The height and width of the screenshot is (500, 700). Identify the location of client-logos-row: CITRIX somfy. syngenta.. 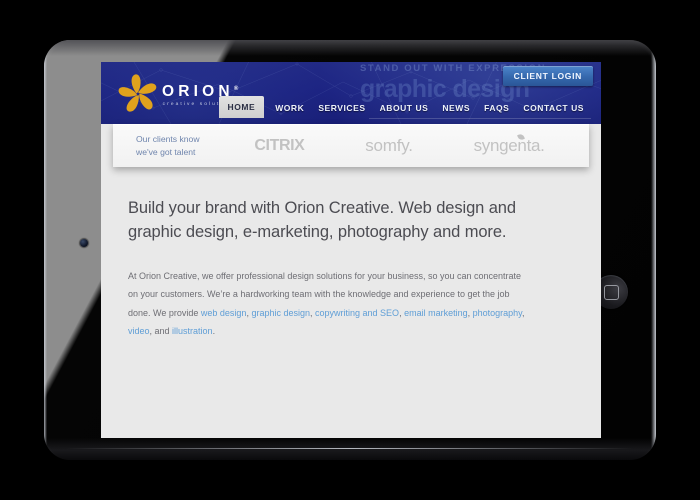
(405, 144).